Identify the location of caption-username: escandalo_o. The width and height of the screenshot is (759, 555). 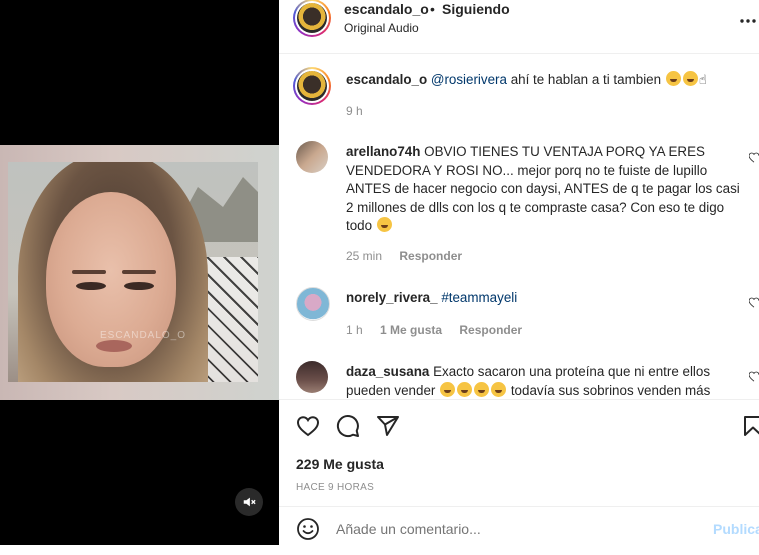
(386, 79).